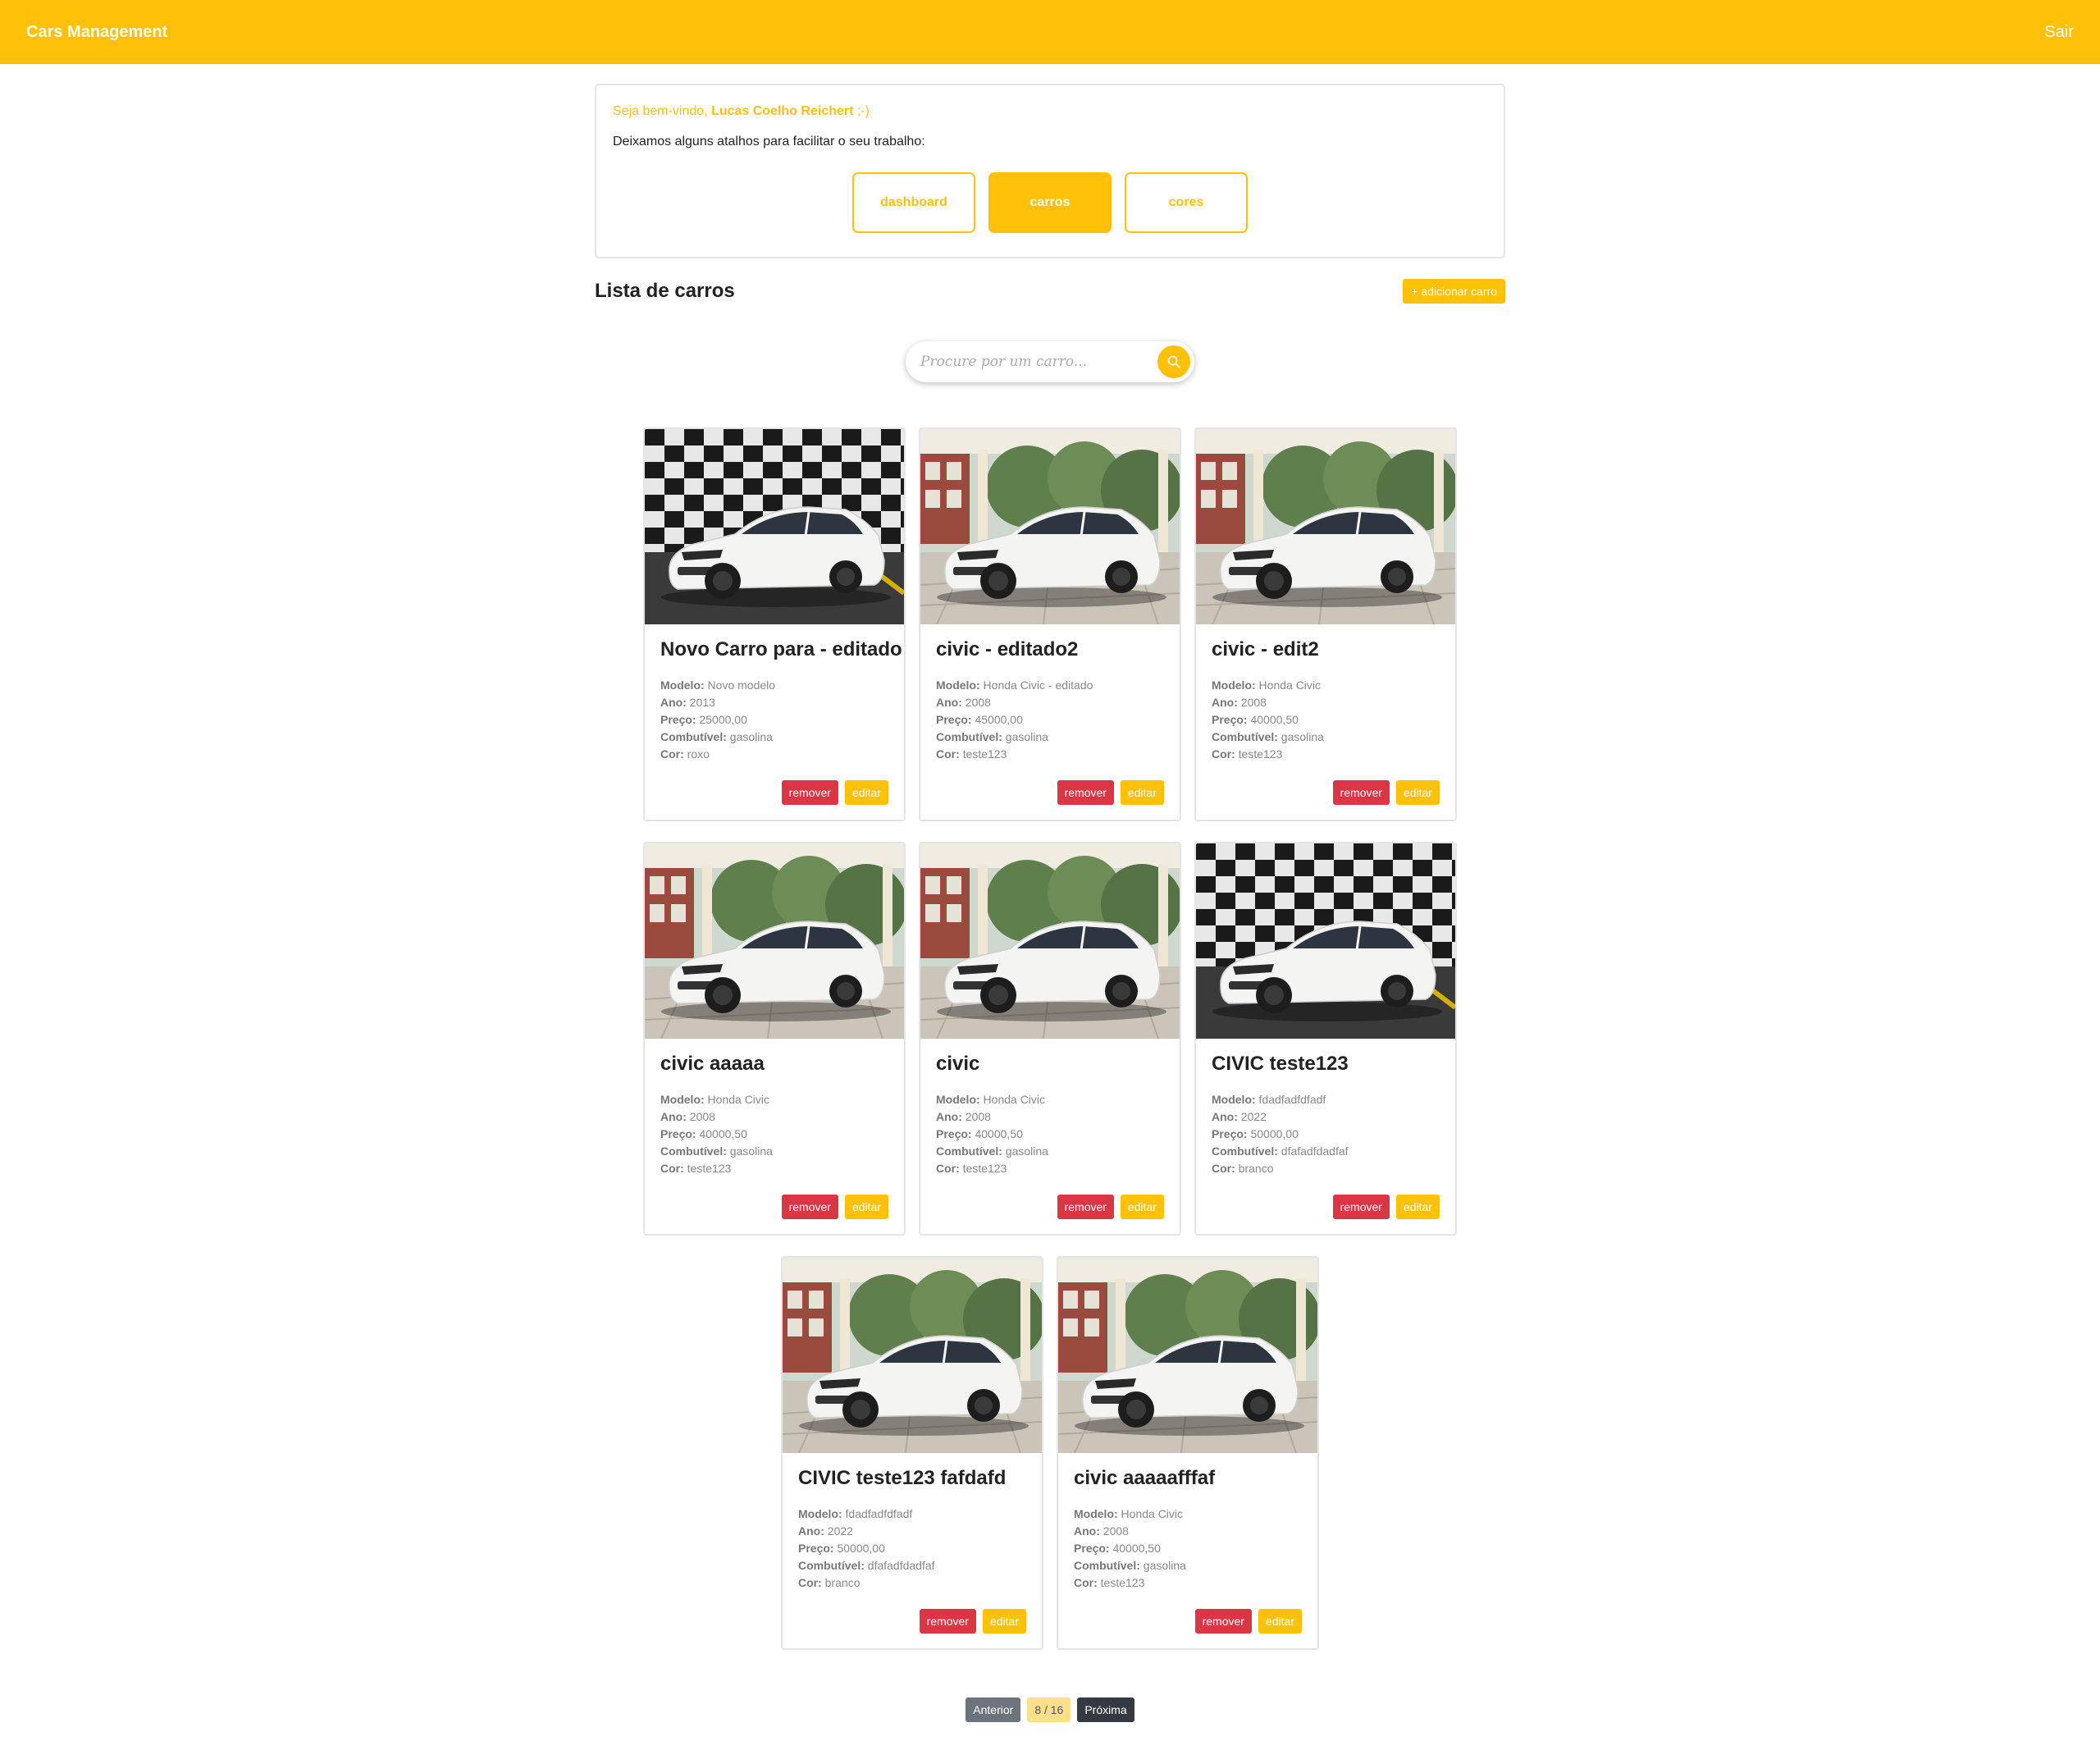 This screenshot has width=2100, height=1750. What do you see at coordinates (1280, 1099) in the screenshot?
I see `spec-model: Modelo: fdadfadfdfadf` at bounding box center [1280, 1099].